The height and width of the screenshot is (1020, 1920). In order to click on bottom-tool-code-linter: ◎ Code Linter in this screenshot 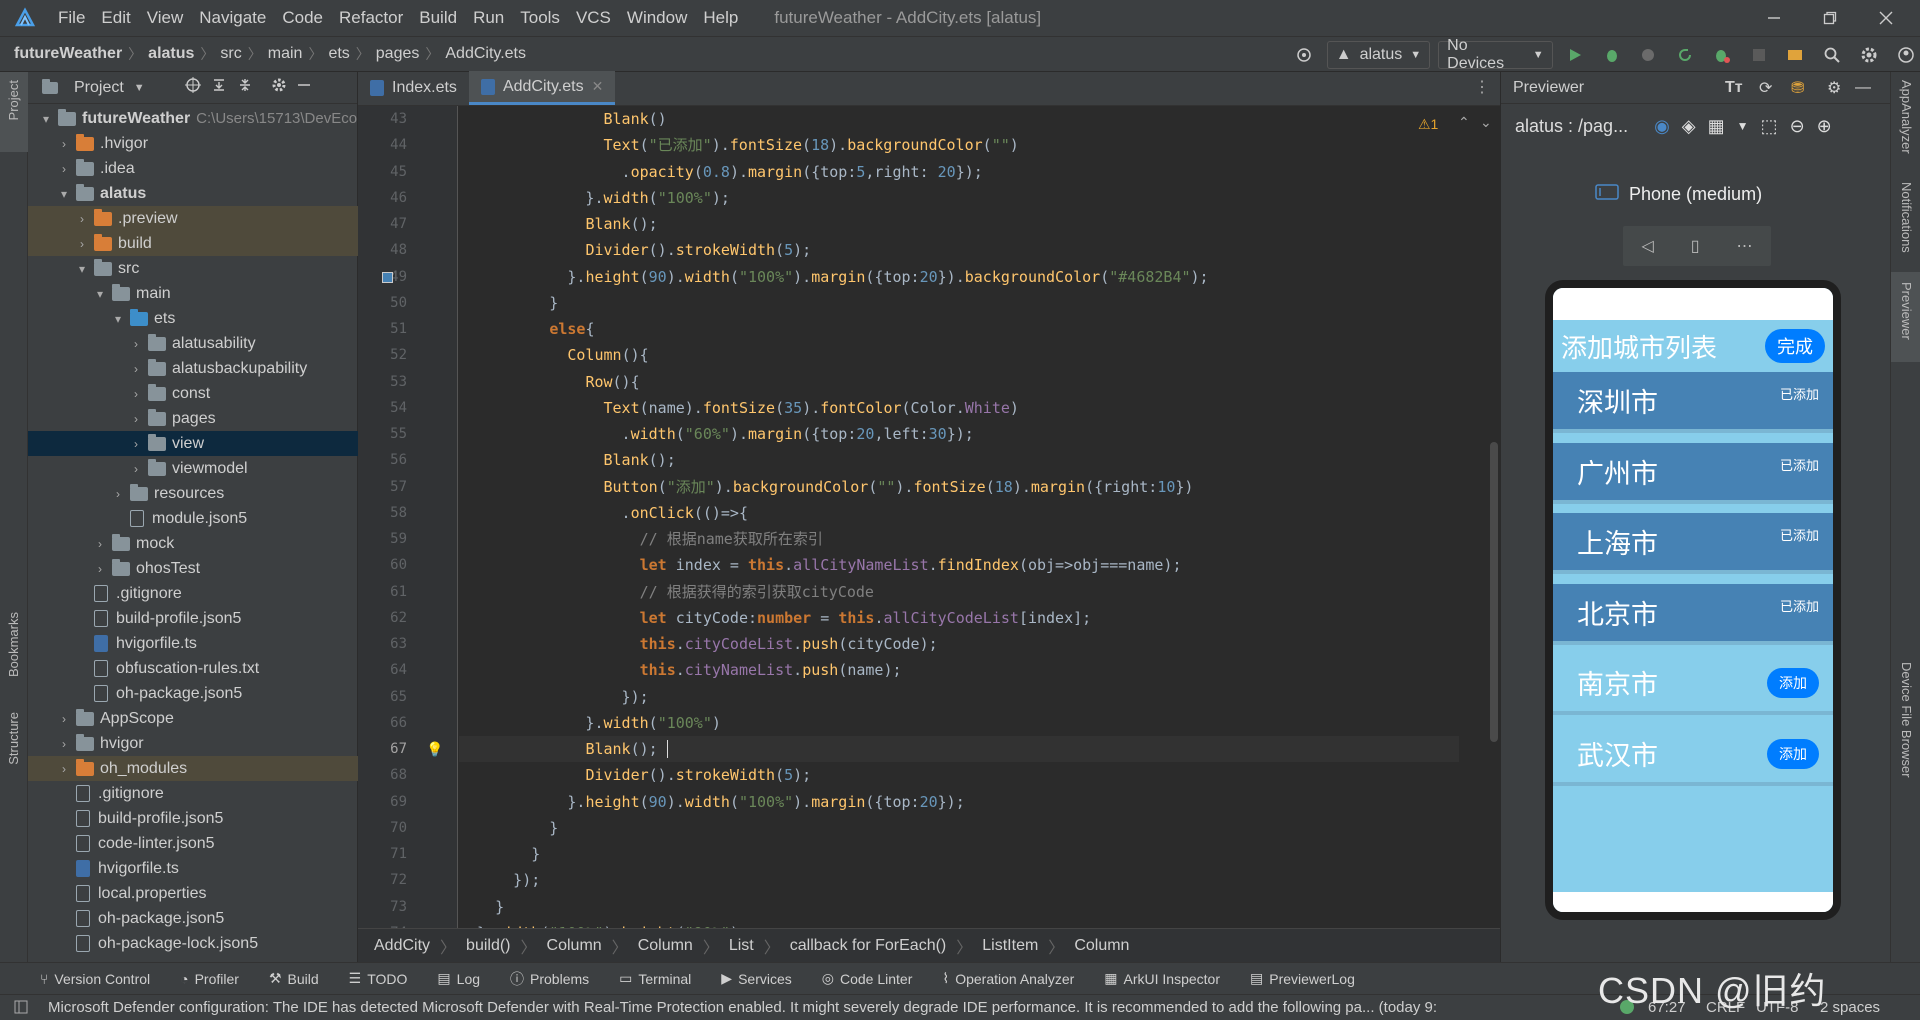, I will do `click(867, 978)`.